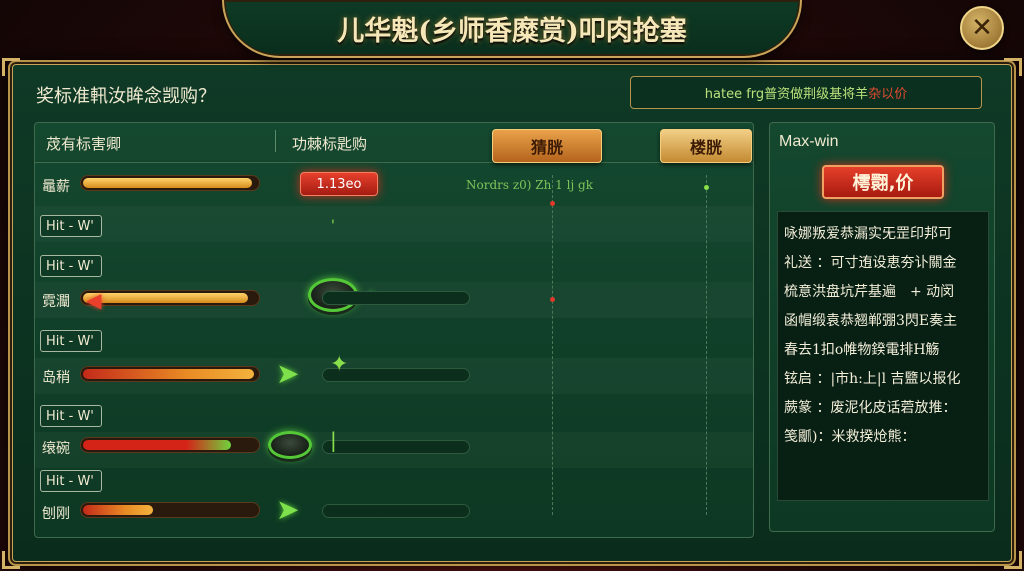  Describe the element at coordinates (339, 184) in the screenshot. I see `multiplier-badge: 1.13eo` at that location.